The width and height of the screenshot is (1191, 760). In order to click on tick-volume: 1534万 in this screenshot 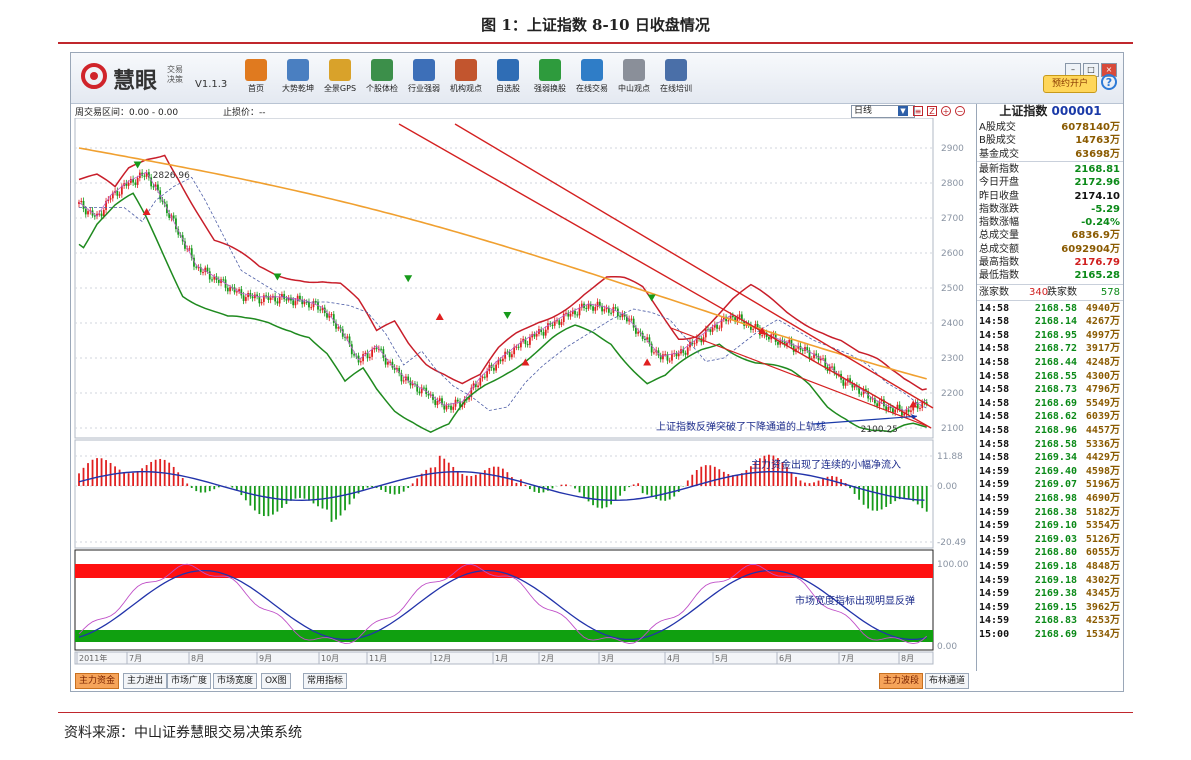, I will do `click(1102, 634)`.